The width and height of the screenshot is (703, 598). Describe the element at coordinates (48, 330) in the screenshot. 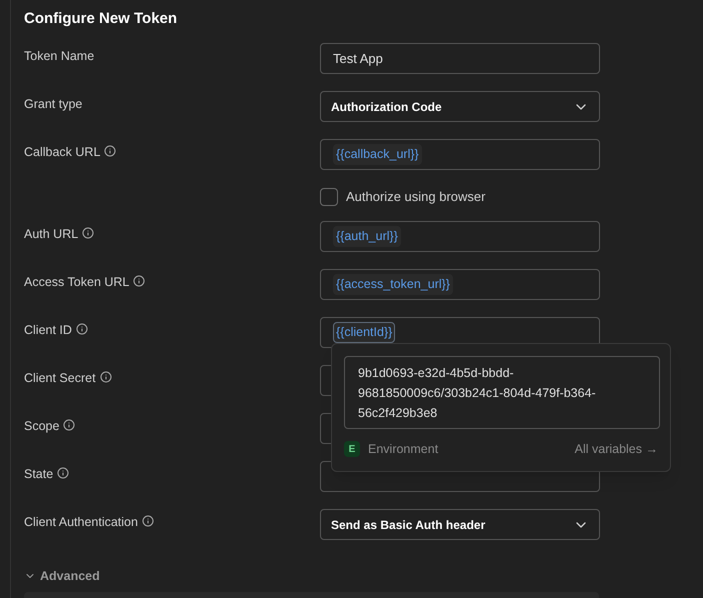

I see `field-label: Client ID` at that location.